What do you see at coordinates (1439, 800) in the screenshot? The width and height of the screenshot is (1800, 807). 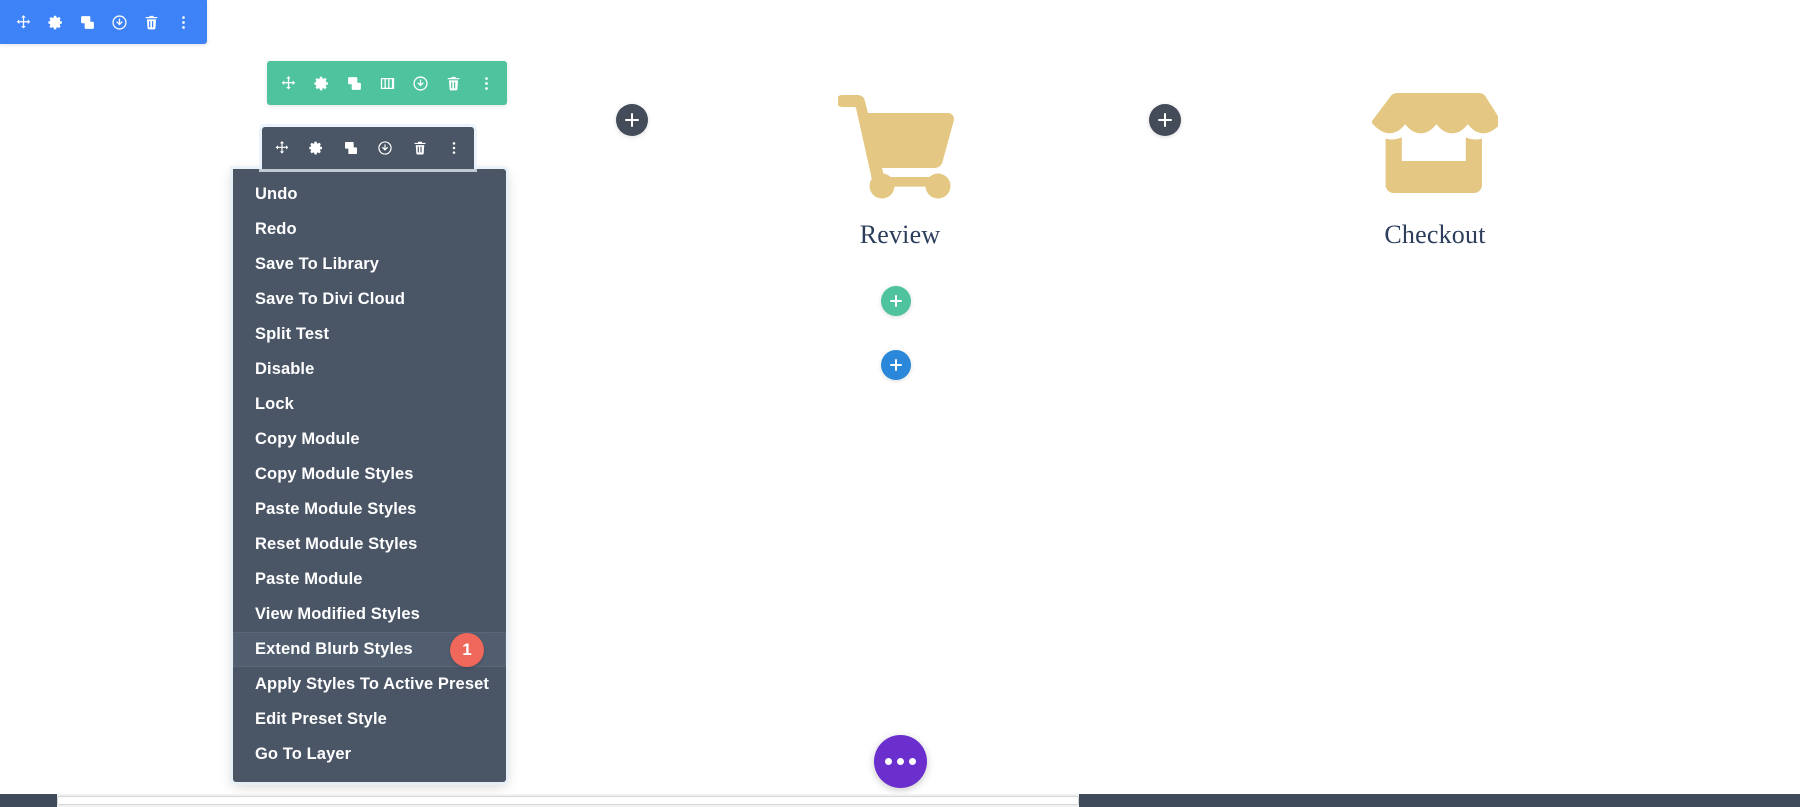 I see `scrollbar-track-right` at bounding box center [1439, 800].